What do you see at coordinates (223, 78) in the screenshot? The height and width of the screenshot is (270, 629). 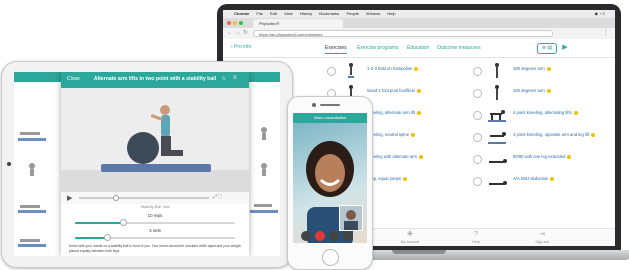 I see `star-icon: ☆` at bounding box center [223, 78].